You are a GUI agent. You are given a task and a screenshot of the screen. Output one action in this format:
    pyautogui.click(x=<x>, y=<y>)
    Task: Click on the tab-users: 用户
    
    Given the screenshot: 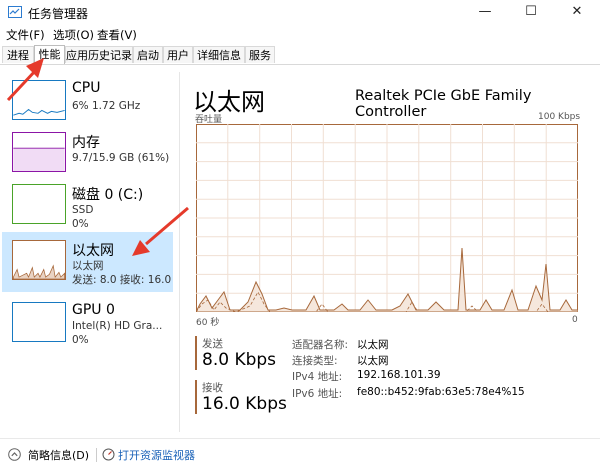 What is the action you would take?
    pyautogui.click(x=178, y=54)
    